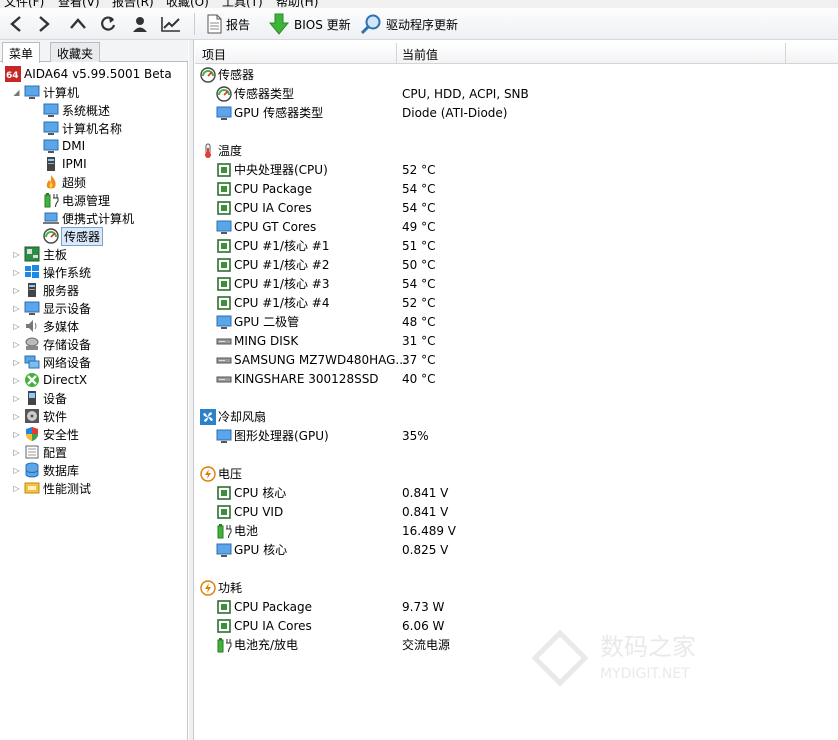 The height and width of the screenshot is (740, 838). Describe the element at coordinates (73, 236) in the screenshot. I see `tree-item-sensors: 传感器` at that location.